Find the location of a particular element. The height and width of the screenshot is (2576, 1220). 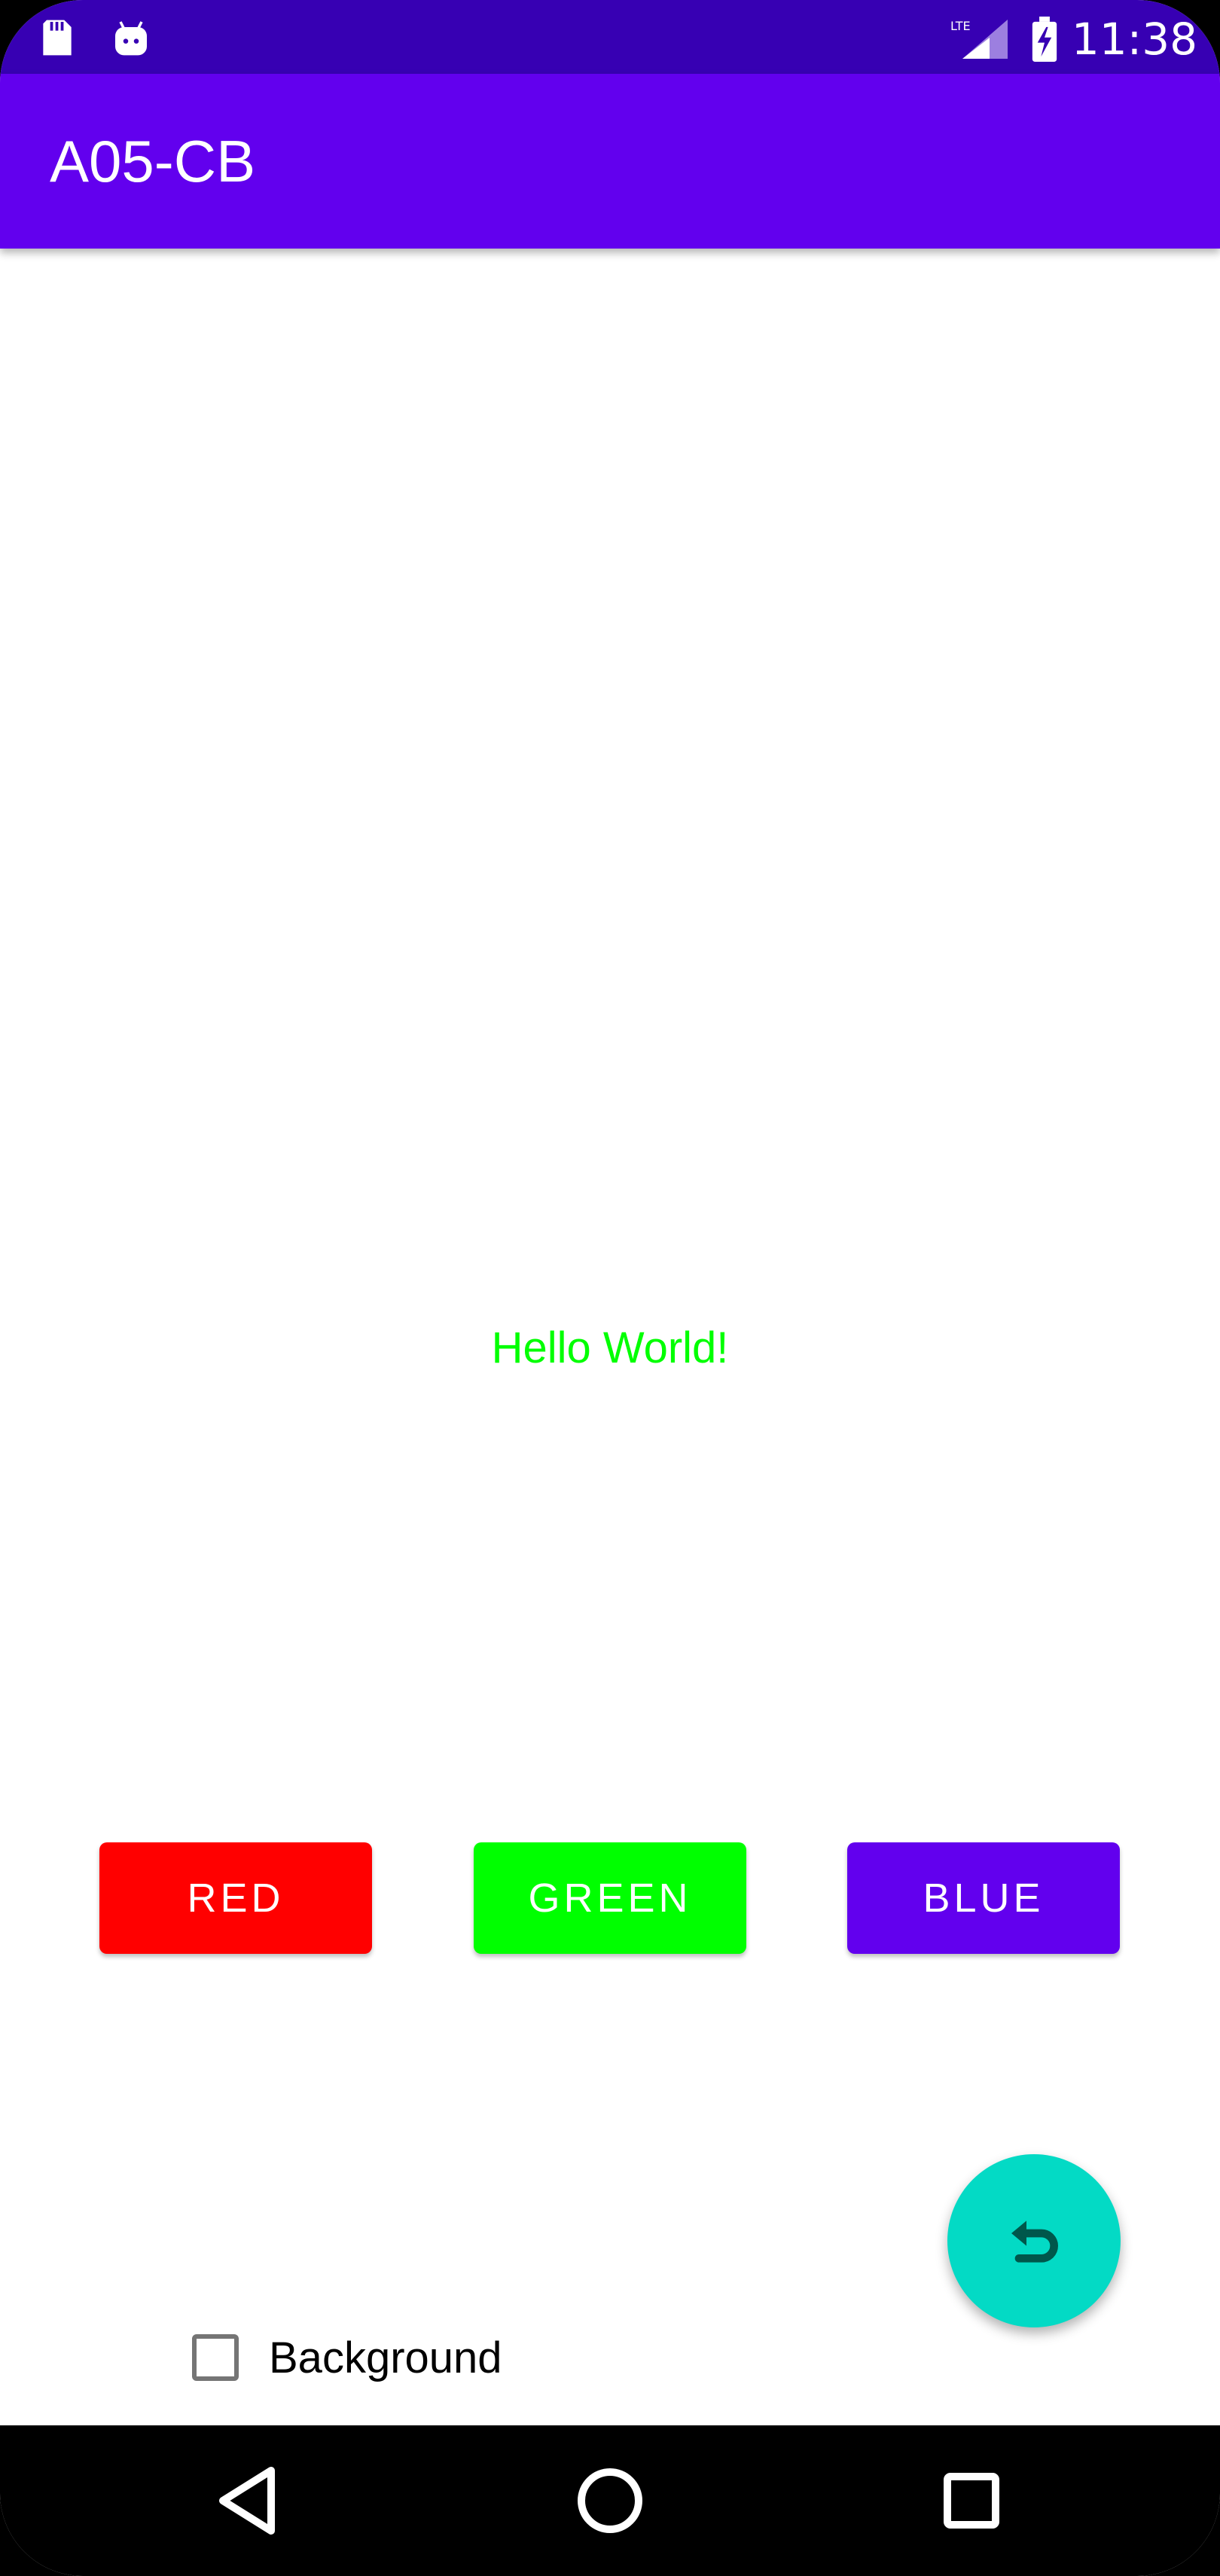

undo-fab-button is located at coordinates (1034, 2241).